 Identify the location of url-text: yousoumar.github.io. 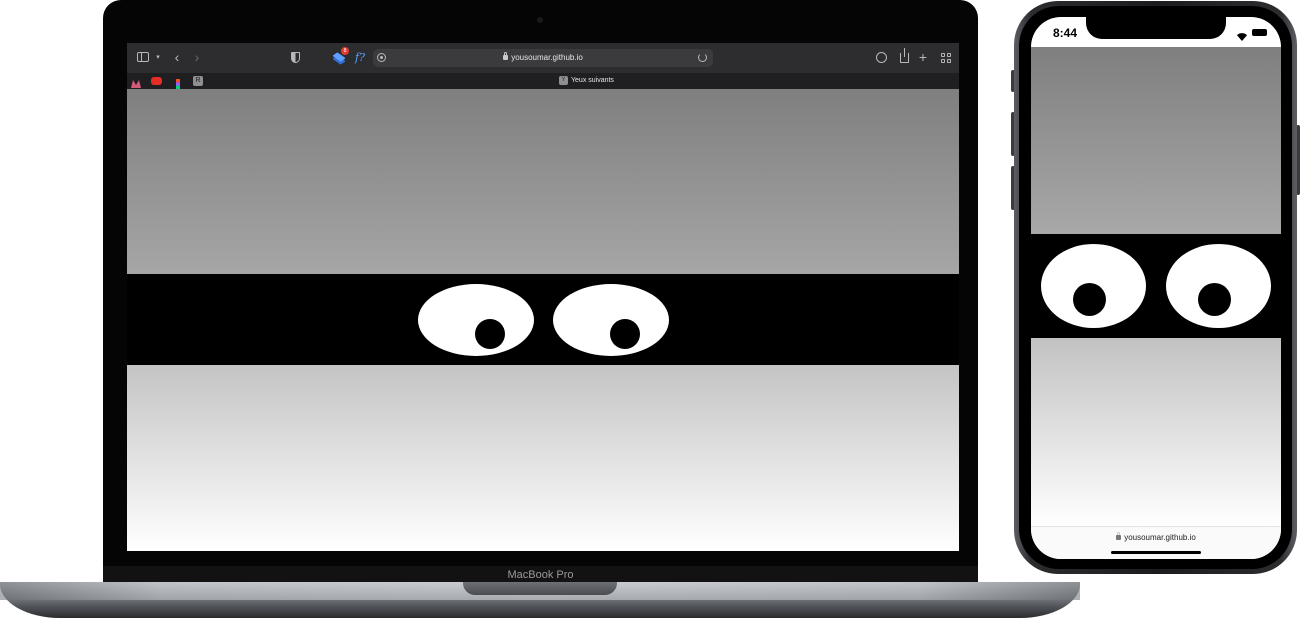
(547, 57).